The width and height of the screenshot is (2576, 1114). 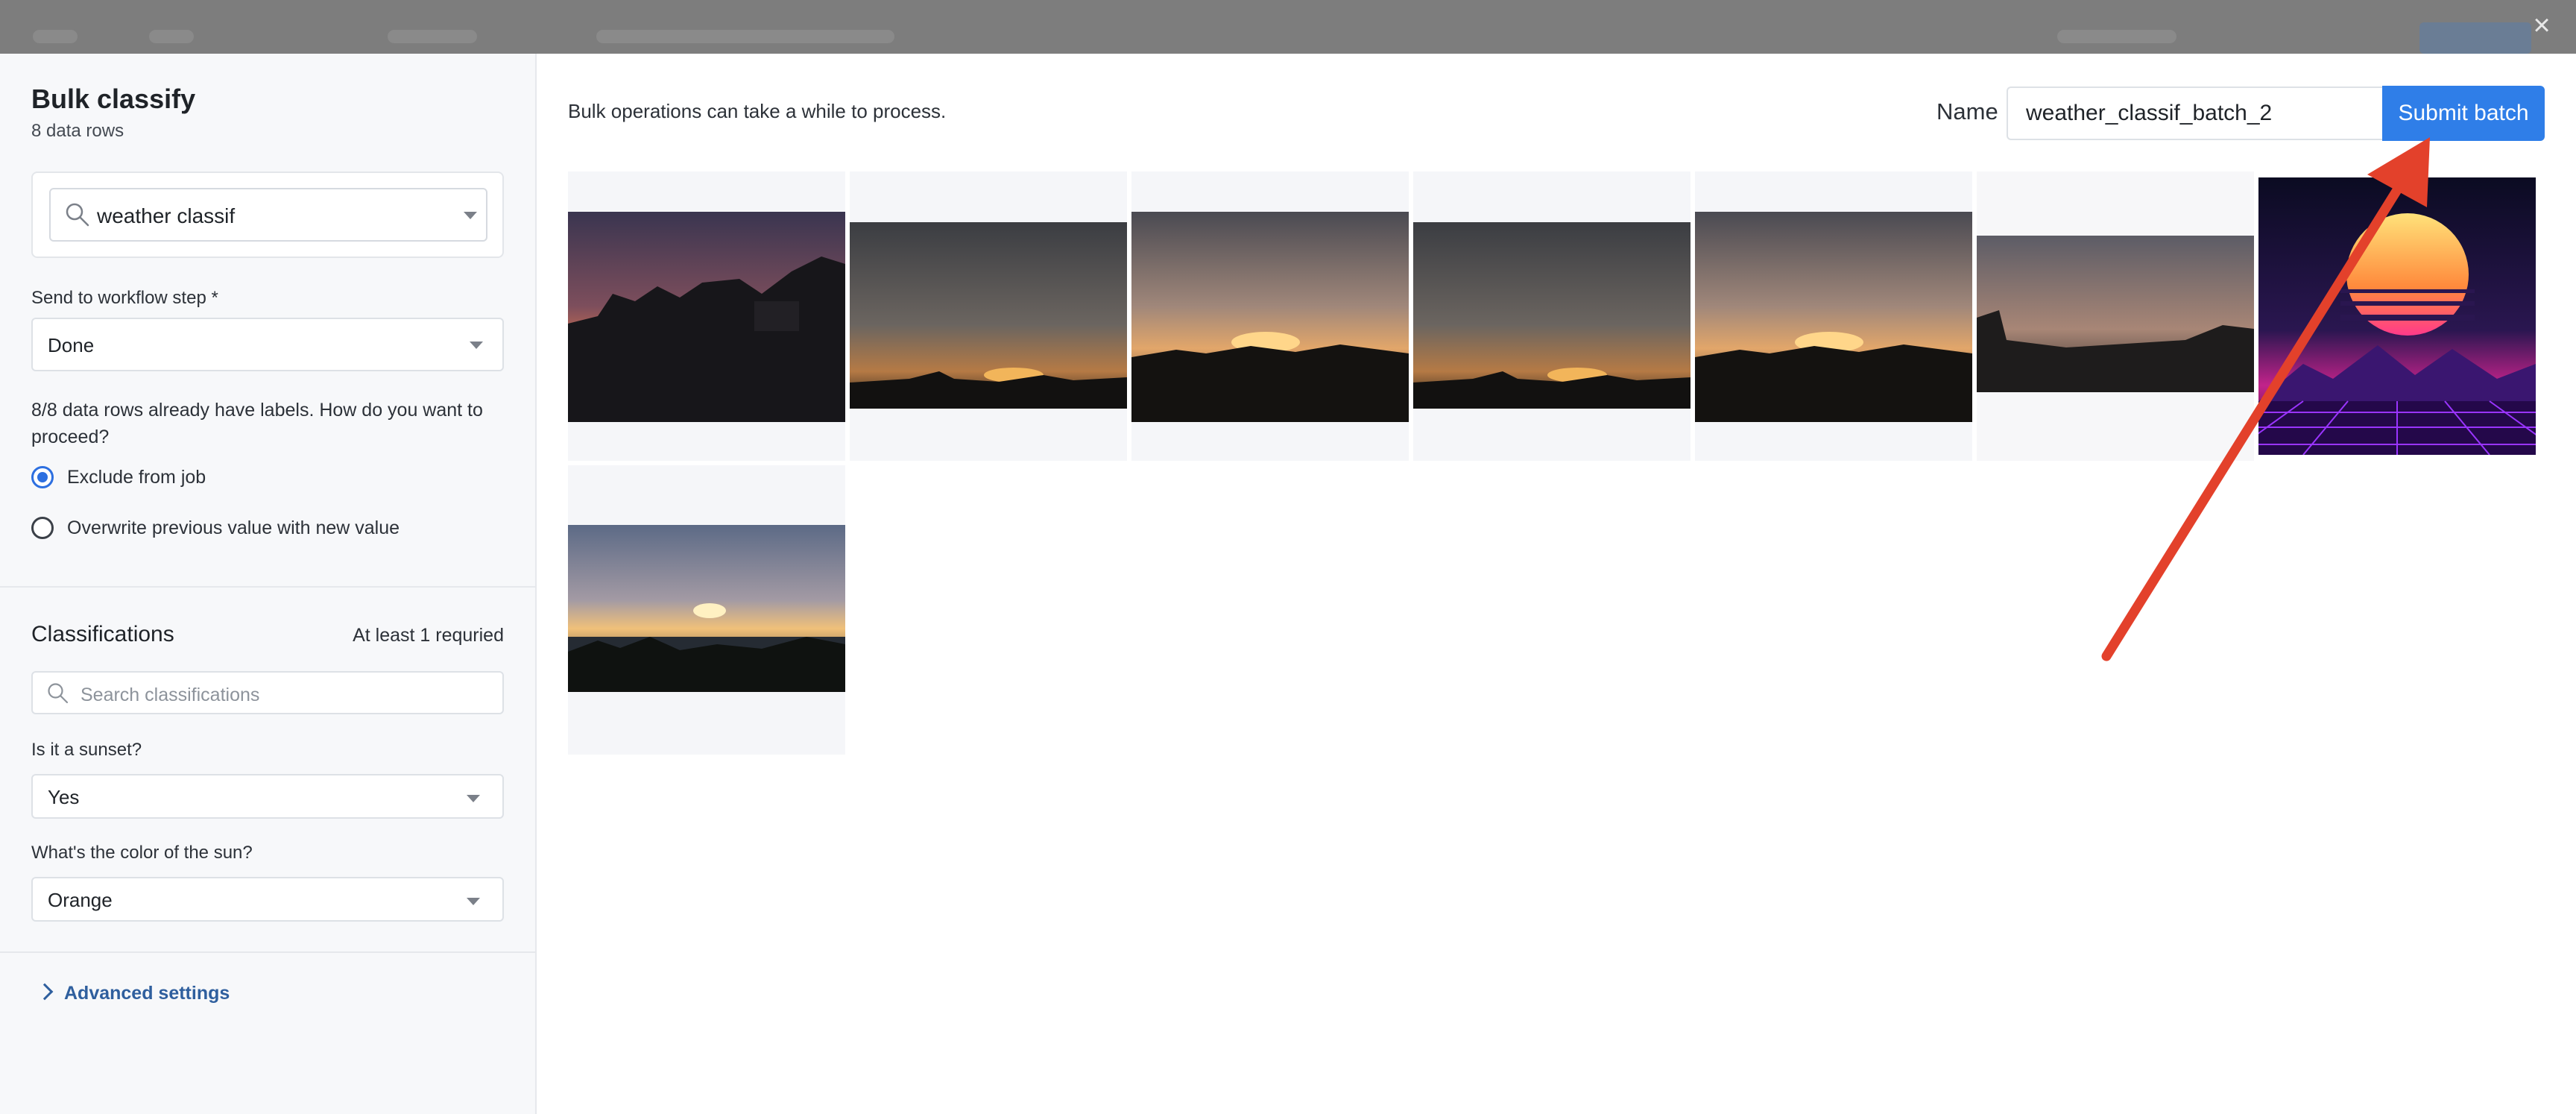 What do you see at coordinates (81, 900) in the screenshot?
I see `sun-color-value: Orange` at bounding box center [81, 900].